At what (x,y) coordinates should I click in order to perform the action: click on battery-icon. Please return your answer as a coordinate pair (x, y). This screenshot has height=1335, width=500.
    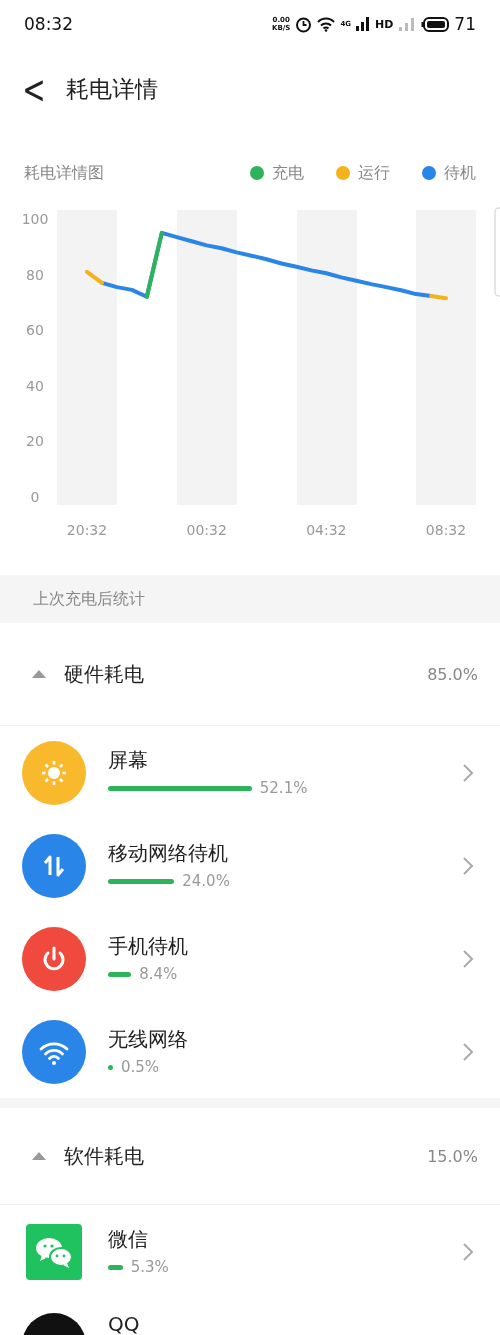
    Looking at the image, I should click on (435, 24).